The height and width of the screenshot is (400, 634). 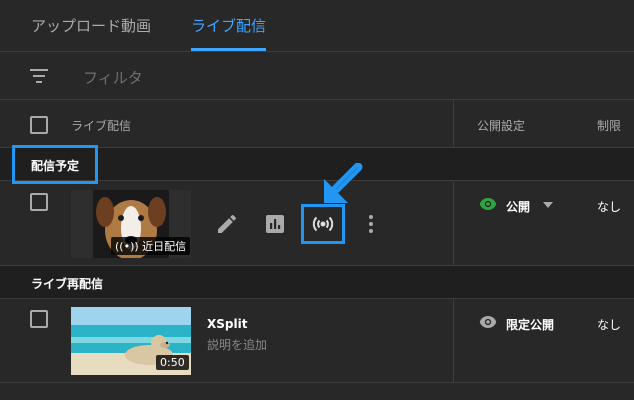 What do you see at coordinates (530, 325) in the screenshot?
I see `visibility-value: 限定公開` at bounding box center [530, 325].